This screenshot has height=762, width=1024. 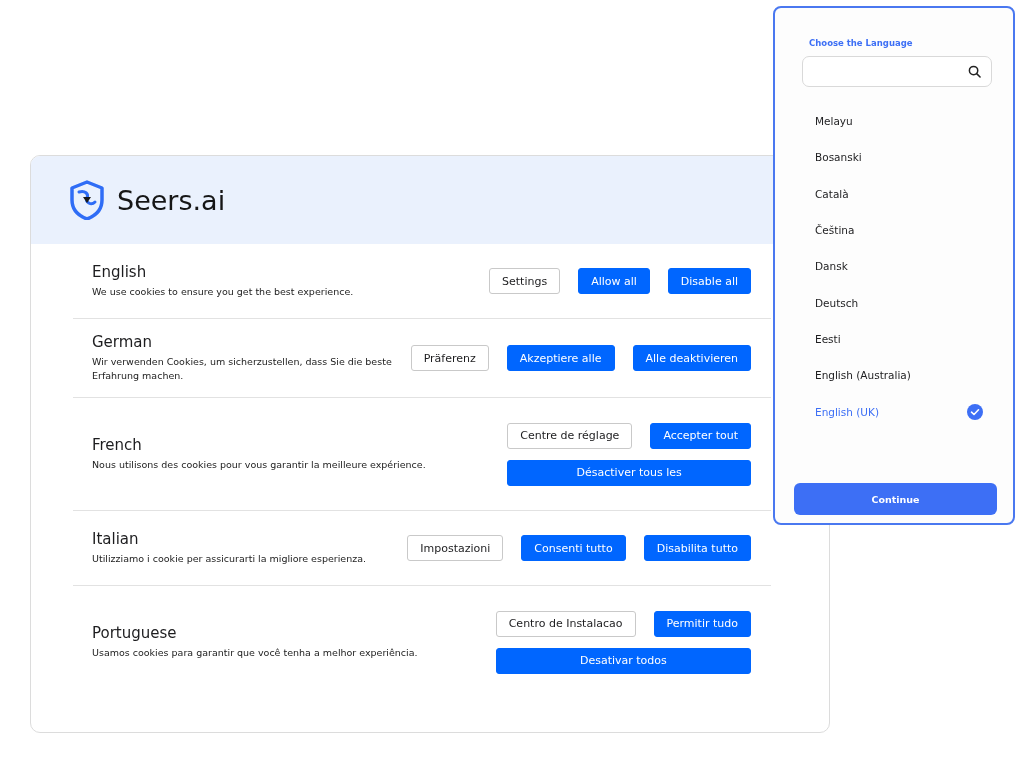 I want to click on action-button: Désactiver tous les, so click(x=629, y=472).